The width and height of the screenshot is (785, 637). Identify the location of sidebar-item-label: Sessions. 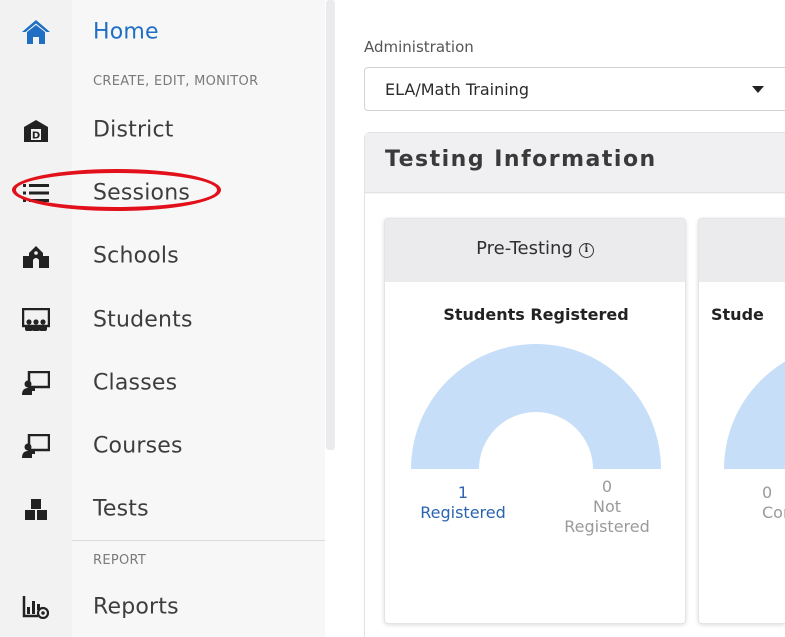
(142, 193).